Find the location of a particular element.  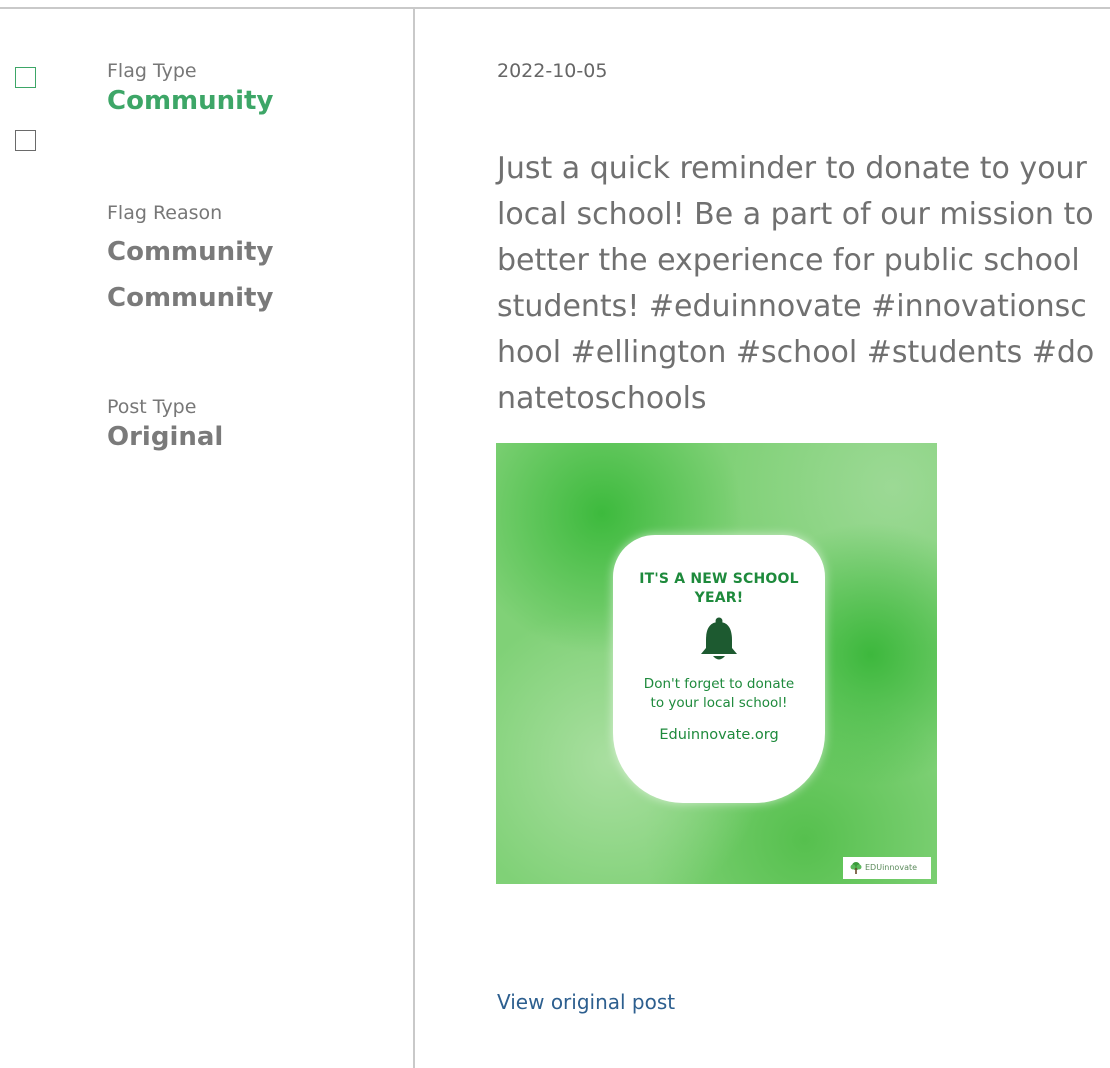

flag-reason-label: Flag Reason is located at coordinates (165, 213).